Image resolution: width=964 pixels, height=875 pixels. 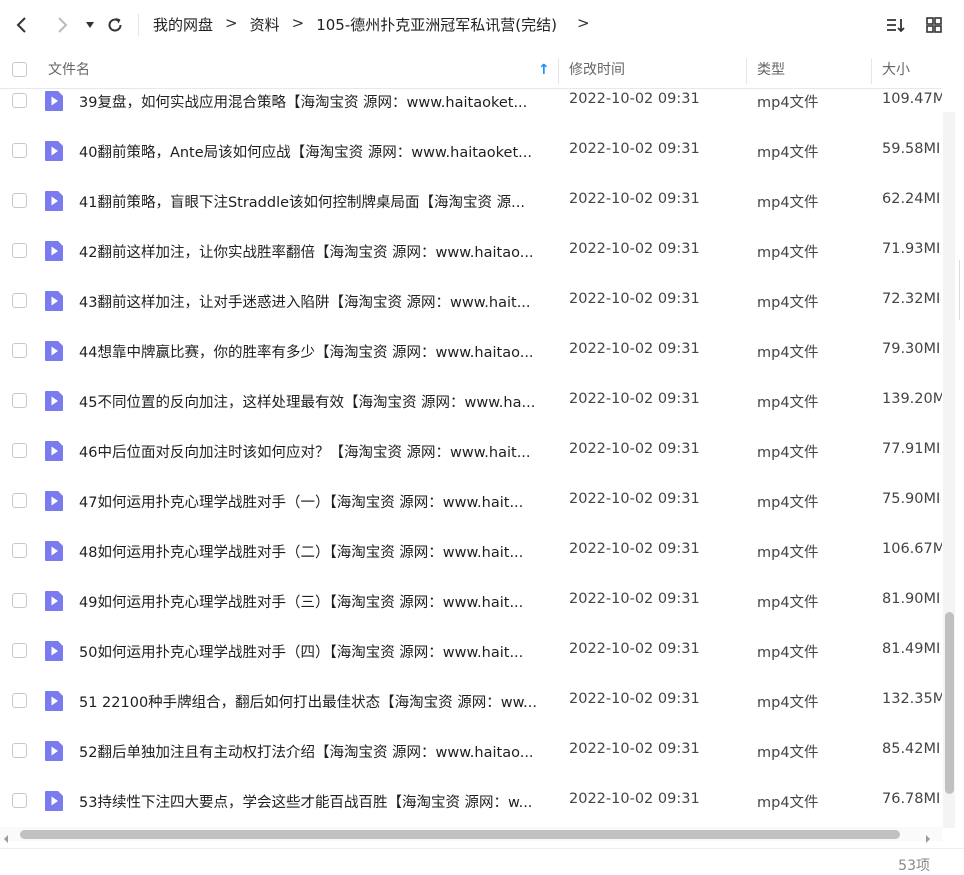 What do you see at coordinates (928, 838) in the screenshot?
I see `scroll-right-icon` at bounding box center [928, 838].